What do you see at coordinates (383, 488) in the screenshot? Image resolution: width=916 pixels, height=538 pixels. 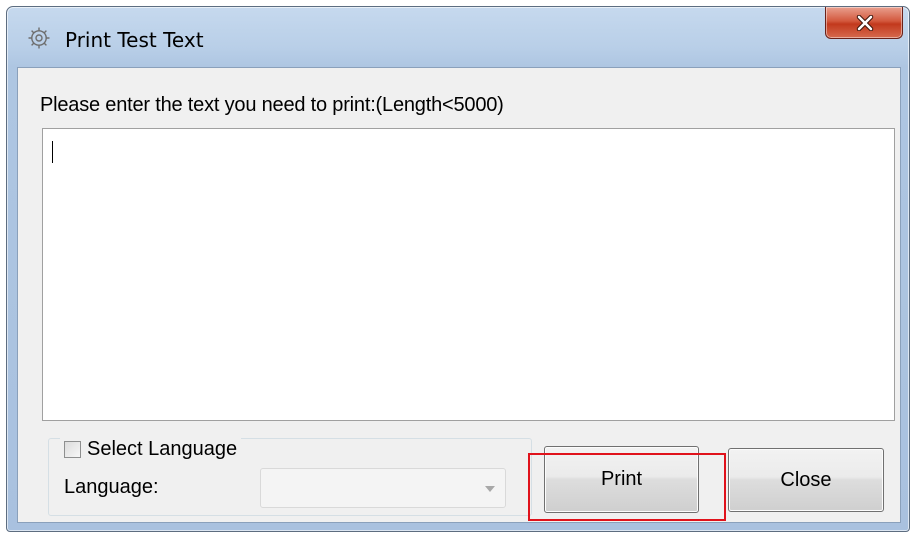 I see `language-dropdown` at bounding box center [383, 488].